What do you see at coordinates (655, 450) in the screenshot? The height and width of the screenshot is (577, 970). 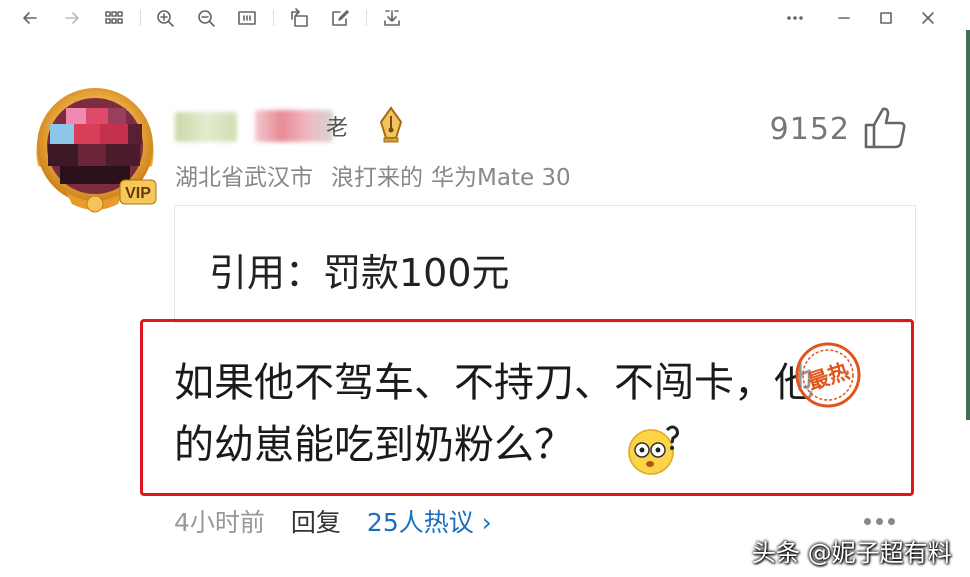 I see `confused-emoji-icon` at bounding box center [655, 450].